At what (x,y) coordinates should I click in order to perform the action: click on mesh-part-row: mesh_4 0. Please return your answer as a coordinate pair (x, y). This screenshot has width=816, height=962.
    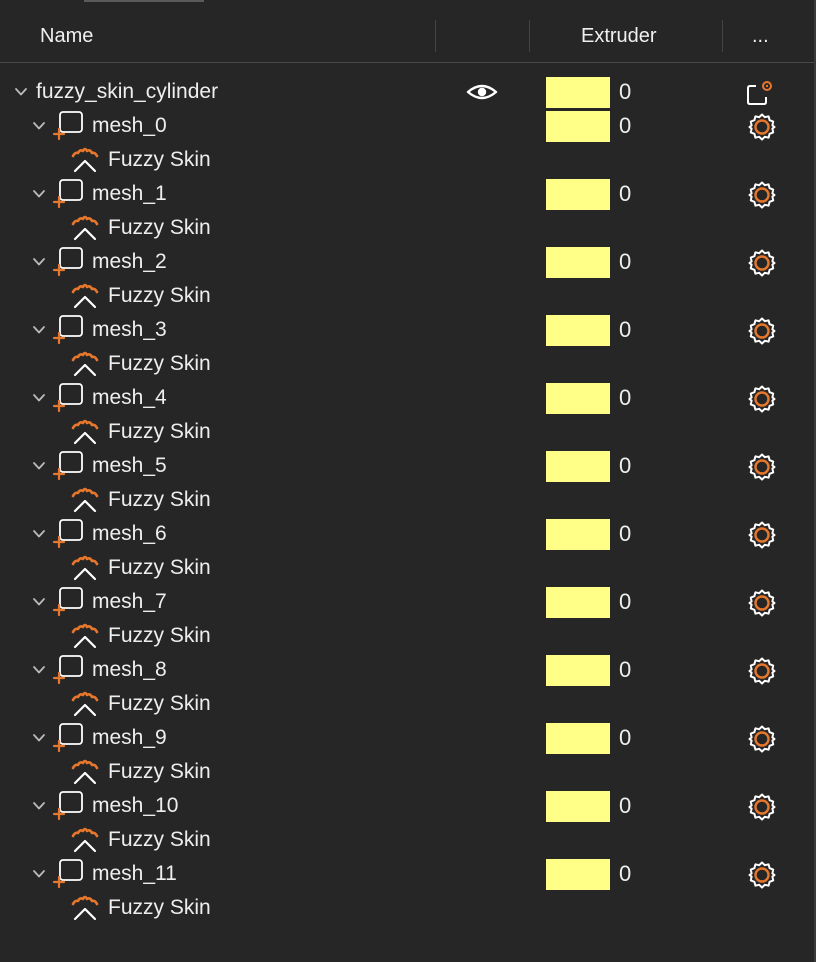
    Looking at the image, I should click on (407, 398).